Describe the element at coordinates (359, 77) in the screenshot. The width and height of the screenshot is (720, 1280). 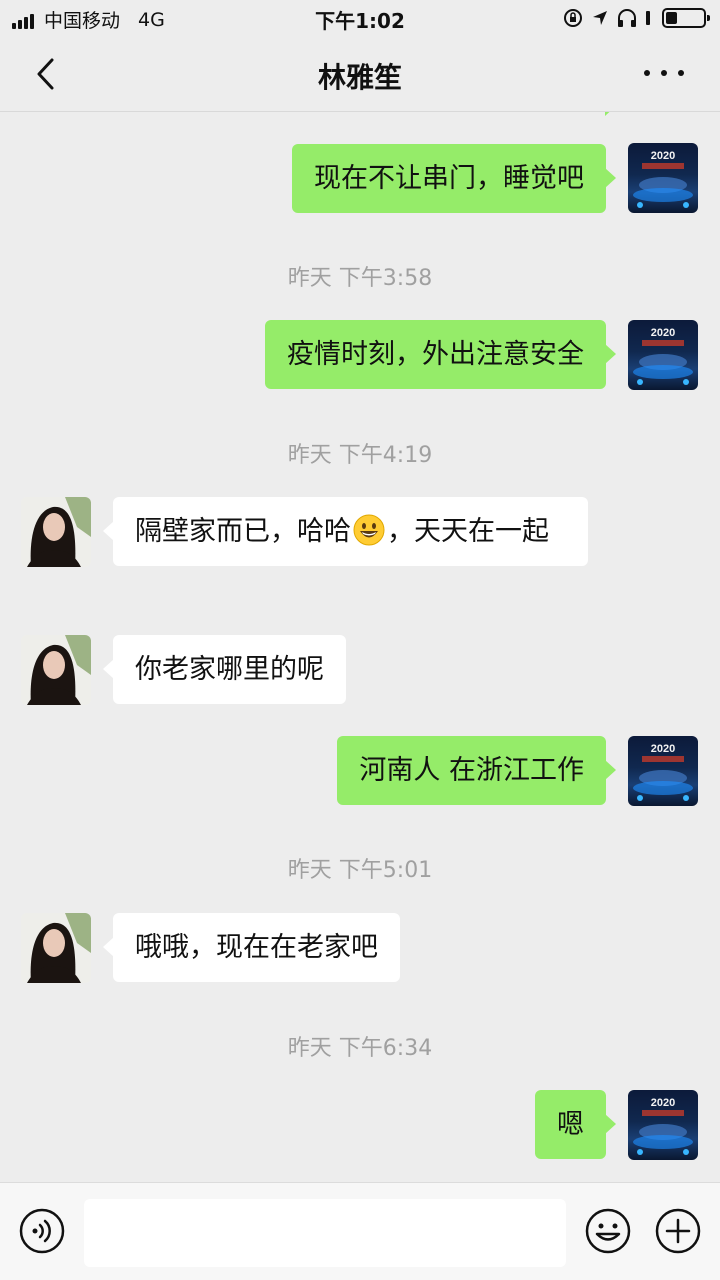
I see `chat-title: 林雅笙` at that location.